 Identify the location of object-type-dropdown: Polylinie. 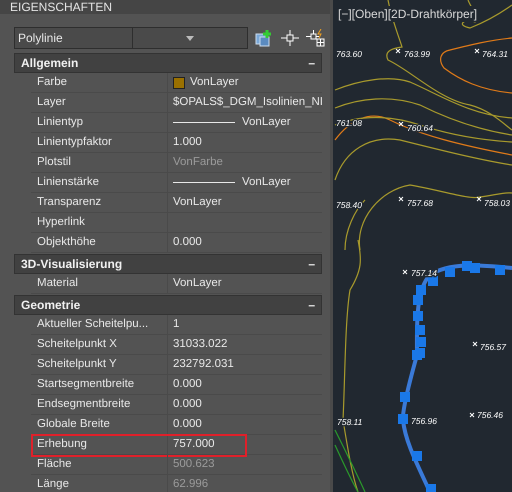
(131, 38).